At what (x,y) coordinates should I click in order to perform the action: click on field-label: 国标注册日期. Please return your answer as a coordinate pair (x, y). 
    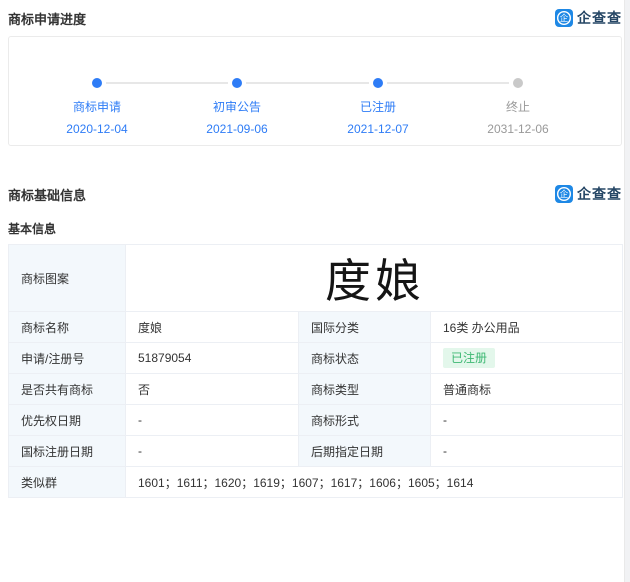
    Looking at the image, I should click on (67, 451).